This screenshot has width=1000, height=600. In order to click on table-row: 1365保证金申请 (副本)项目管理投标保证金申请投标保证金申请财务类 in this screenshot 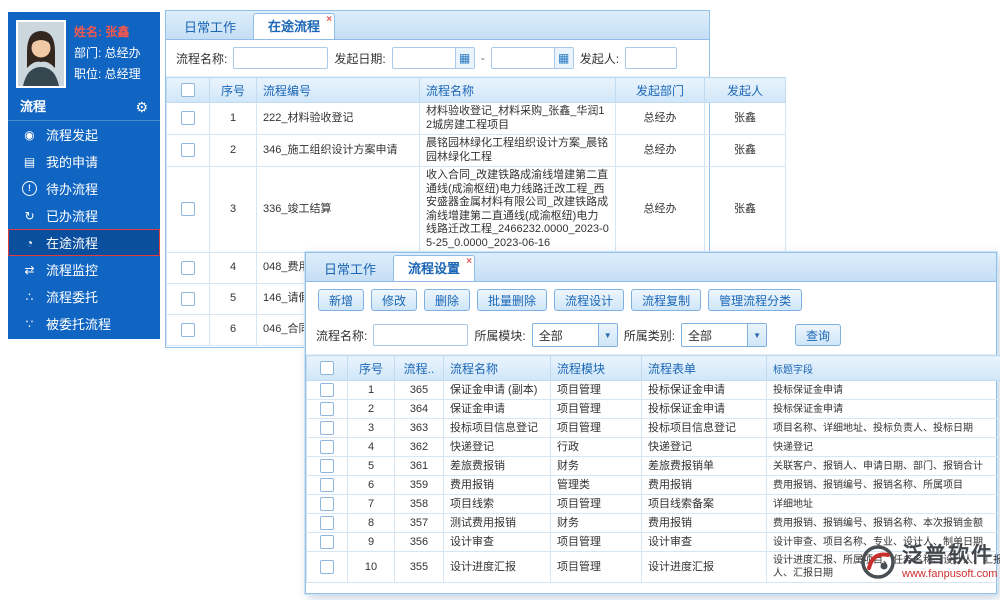, I will do `click(653, 390)`.